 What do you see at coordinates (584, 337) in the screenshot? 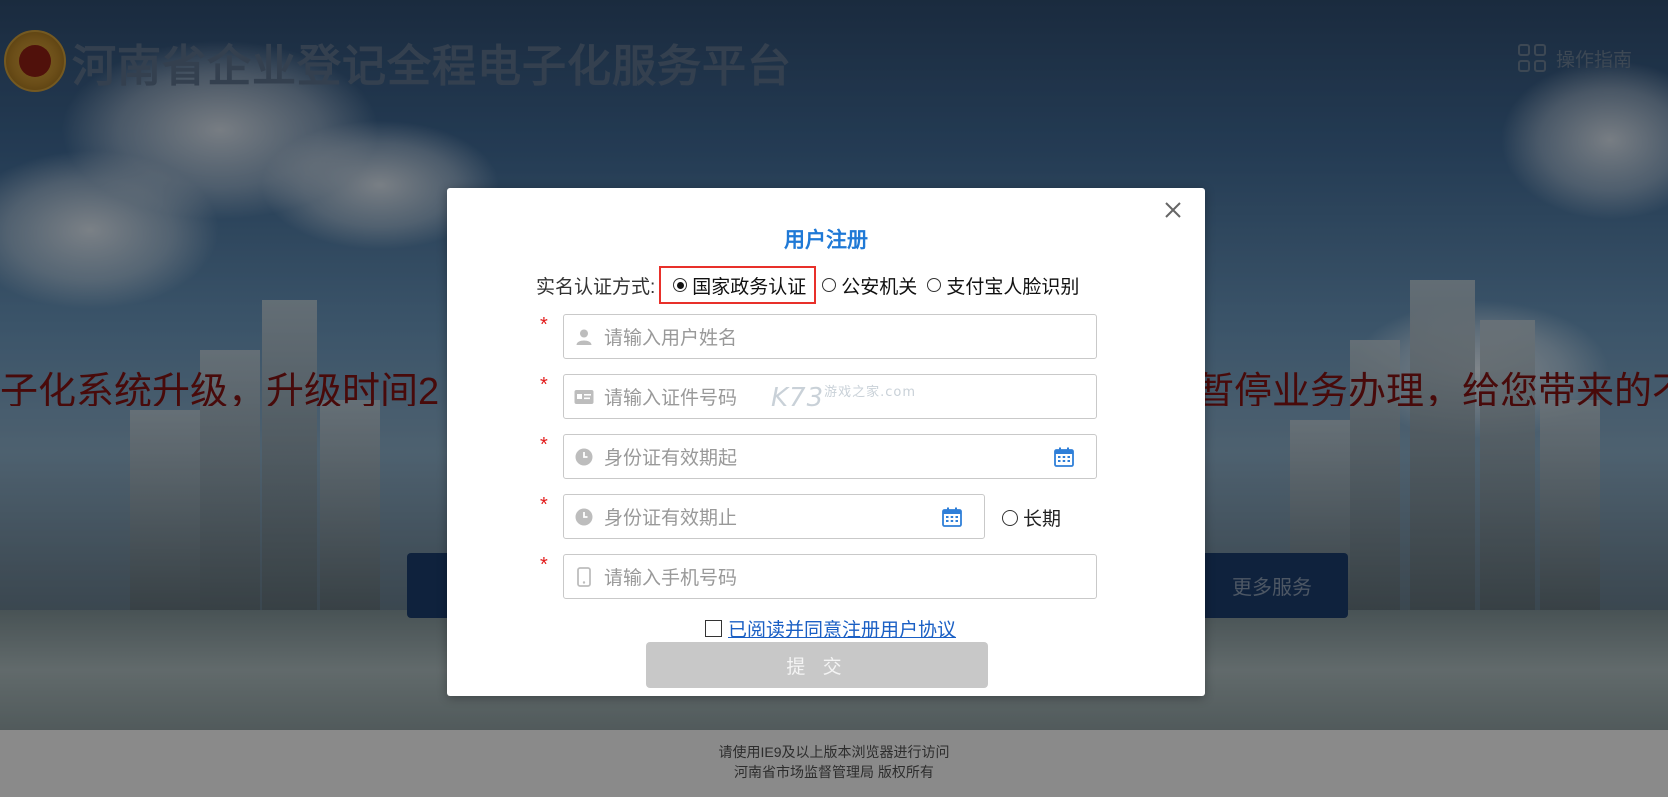
I see `user-icon` at bounding box center [584, 337].